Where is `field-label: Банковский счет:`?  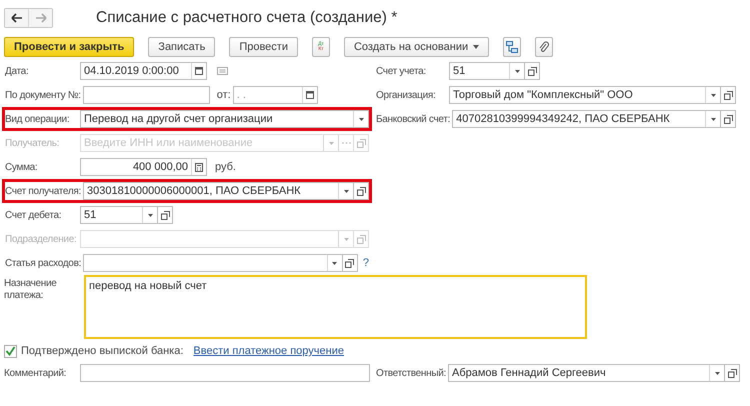 field-label: Банковский счет: is located at coordinates (414, 119).